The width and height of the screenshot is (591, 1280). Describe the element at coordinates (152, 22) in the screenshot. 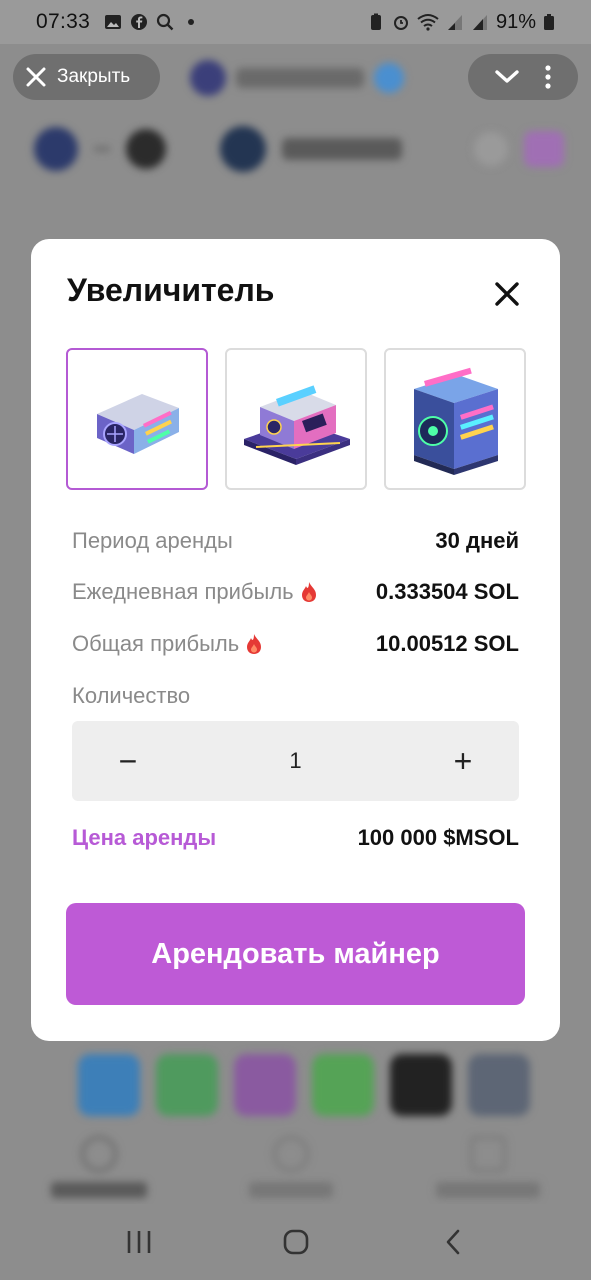

I see `status-left-icons` at that location.